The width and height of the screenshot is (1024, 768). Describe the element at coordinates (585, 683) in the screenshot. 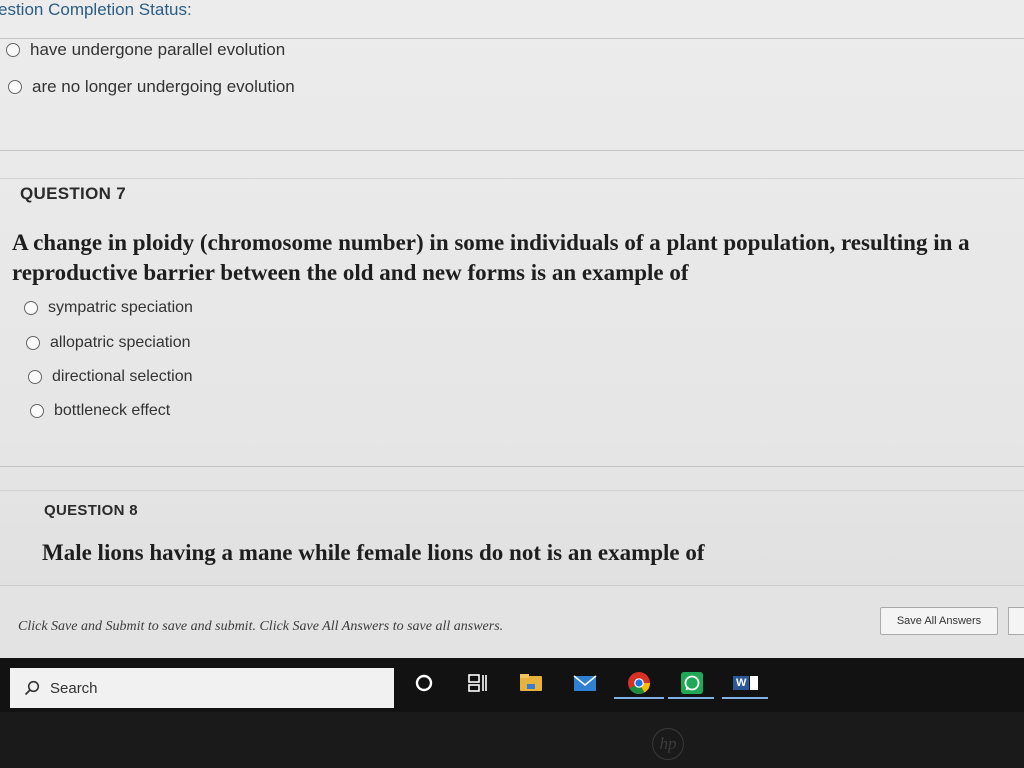

I see `mail-icon` at that location.